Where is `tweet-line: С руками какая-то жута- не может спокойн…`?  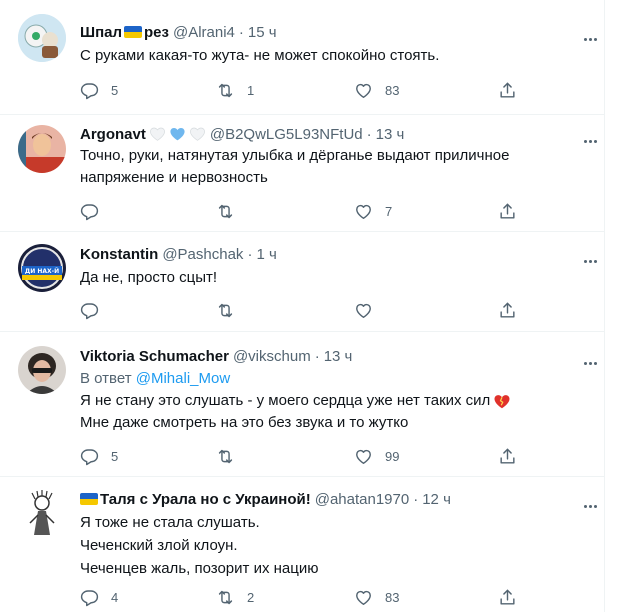
tweet-line: С руками какая-то жута- не может спокойн… is located at coordinates (260, 55).